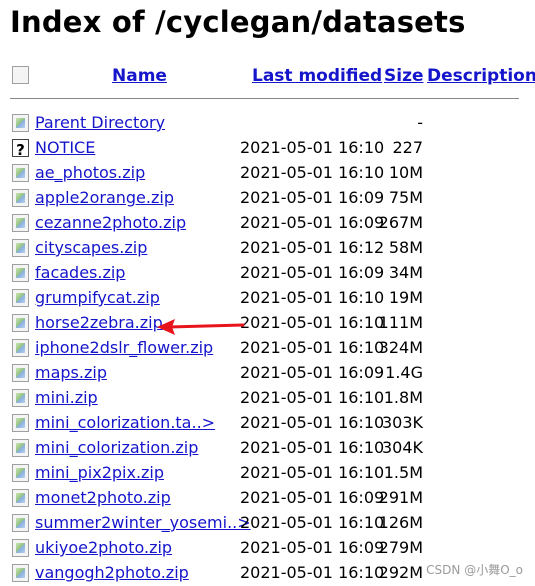 This screenshot has width=535, height=586. I want to click on size-cell: 34M, so click(405, 272).